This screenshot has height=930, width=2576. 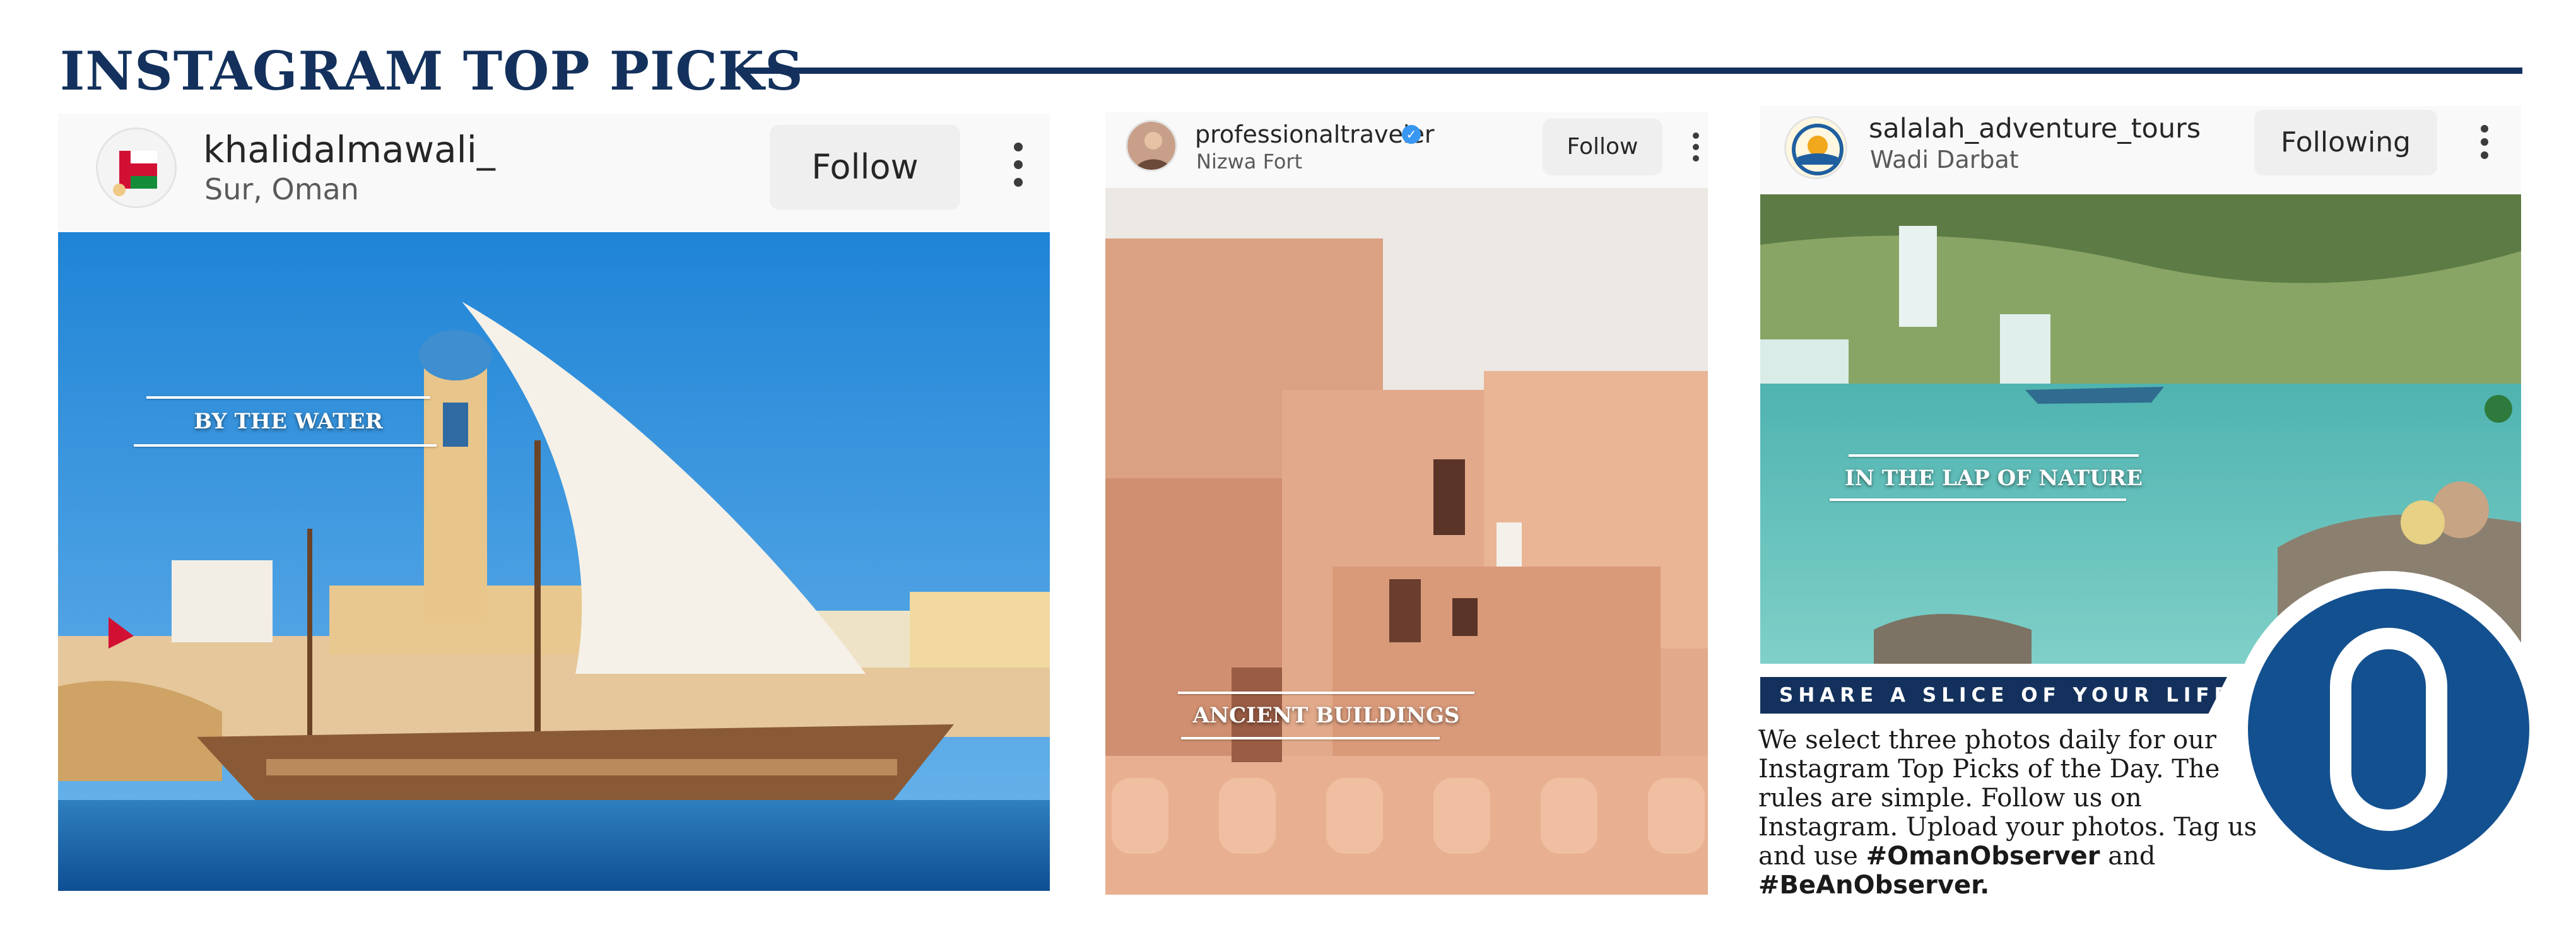 What do you see at coordinates (1153, 151) in the screenshot?
I see `avatar-image` at bounding box center [1153, 151].